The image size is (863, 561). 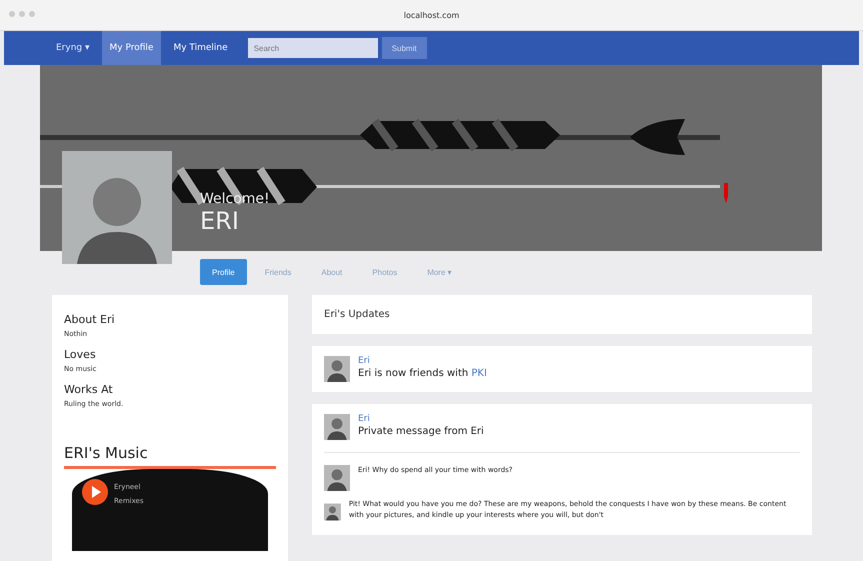 I want to click on play-icon, so click(x=95, y=492).